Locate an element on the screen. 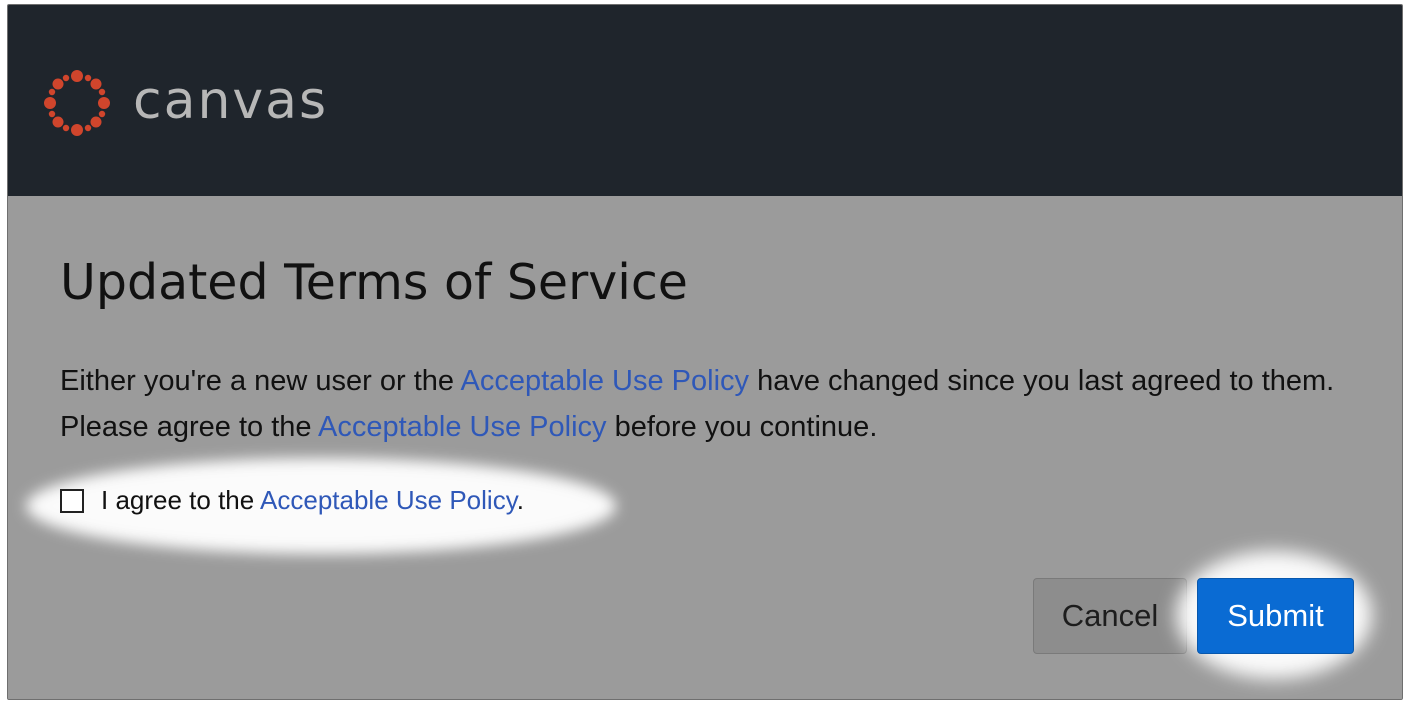  agreement-prefix: I agree to the is located at coordinates (181, 500).